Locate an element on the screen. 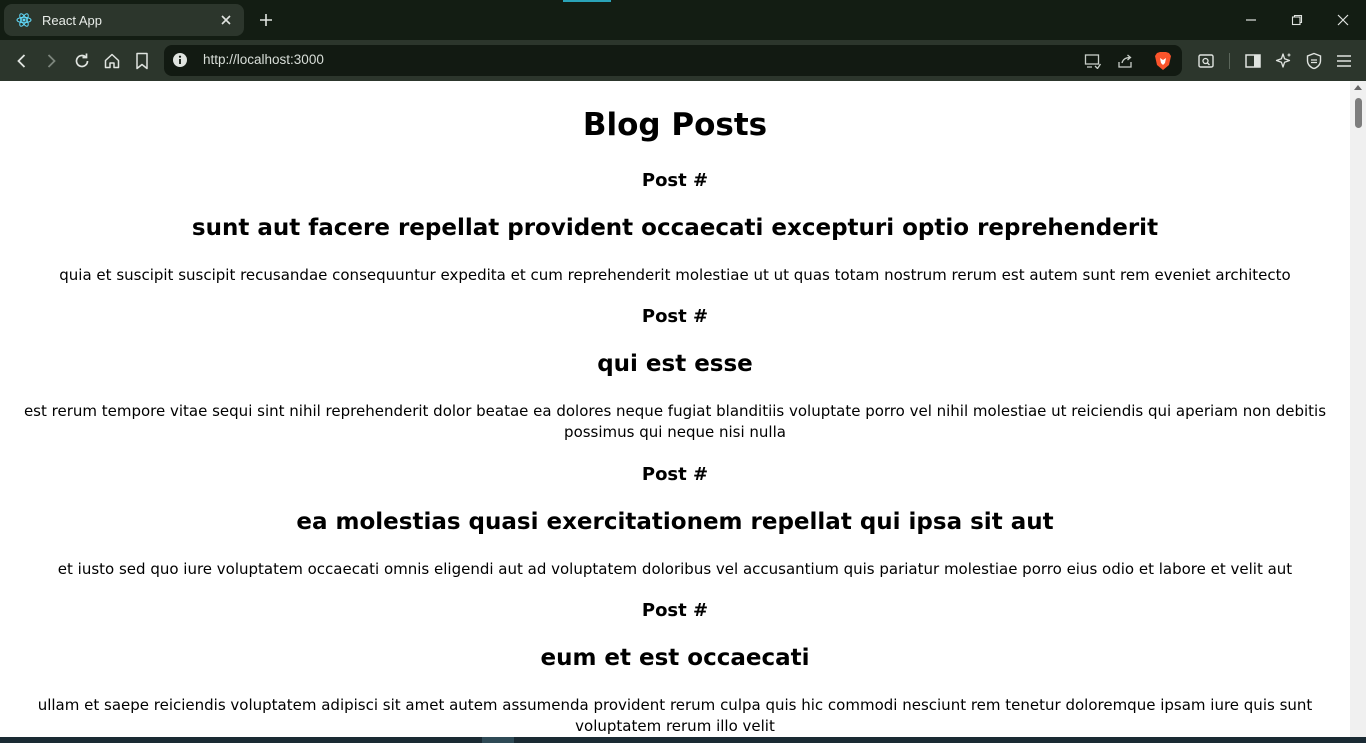 The width and height of the screenshot is (1366, 743). minimize-button is located at coordinates (1251, 20).